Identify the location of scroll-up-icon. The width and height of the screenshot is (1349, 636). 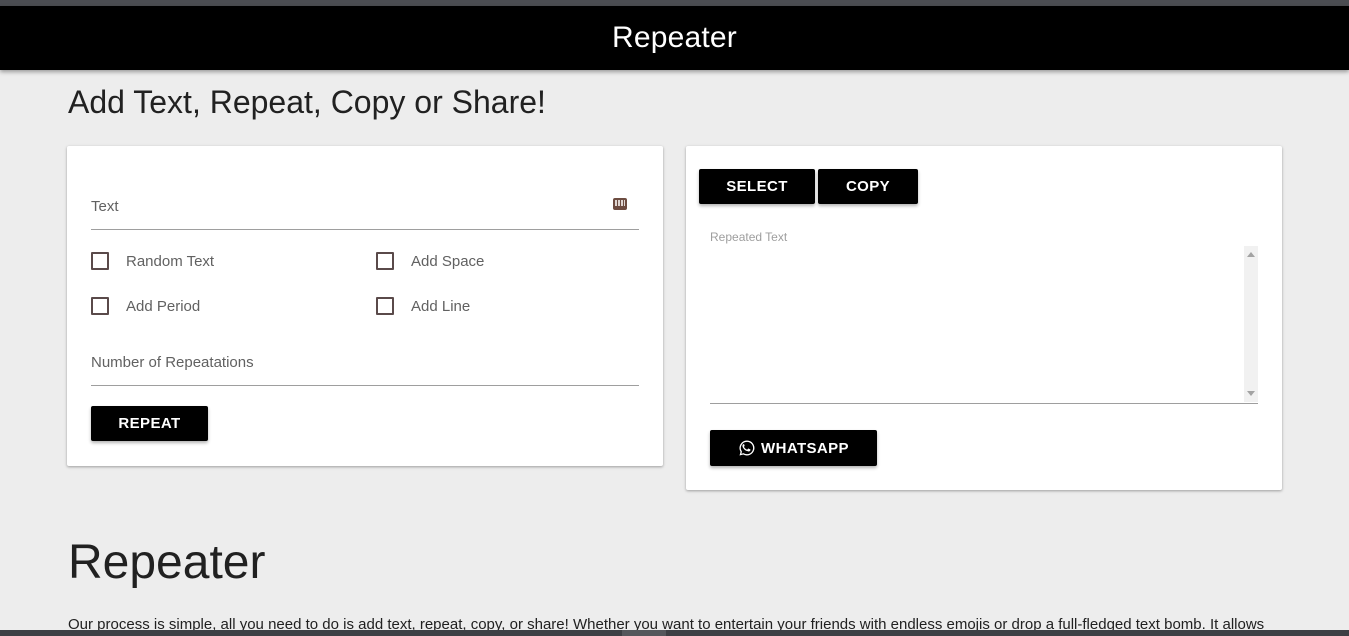
(1251, 254).